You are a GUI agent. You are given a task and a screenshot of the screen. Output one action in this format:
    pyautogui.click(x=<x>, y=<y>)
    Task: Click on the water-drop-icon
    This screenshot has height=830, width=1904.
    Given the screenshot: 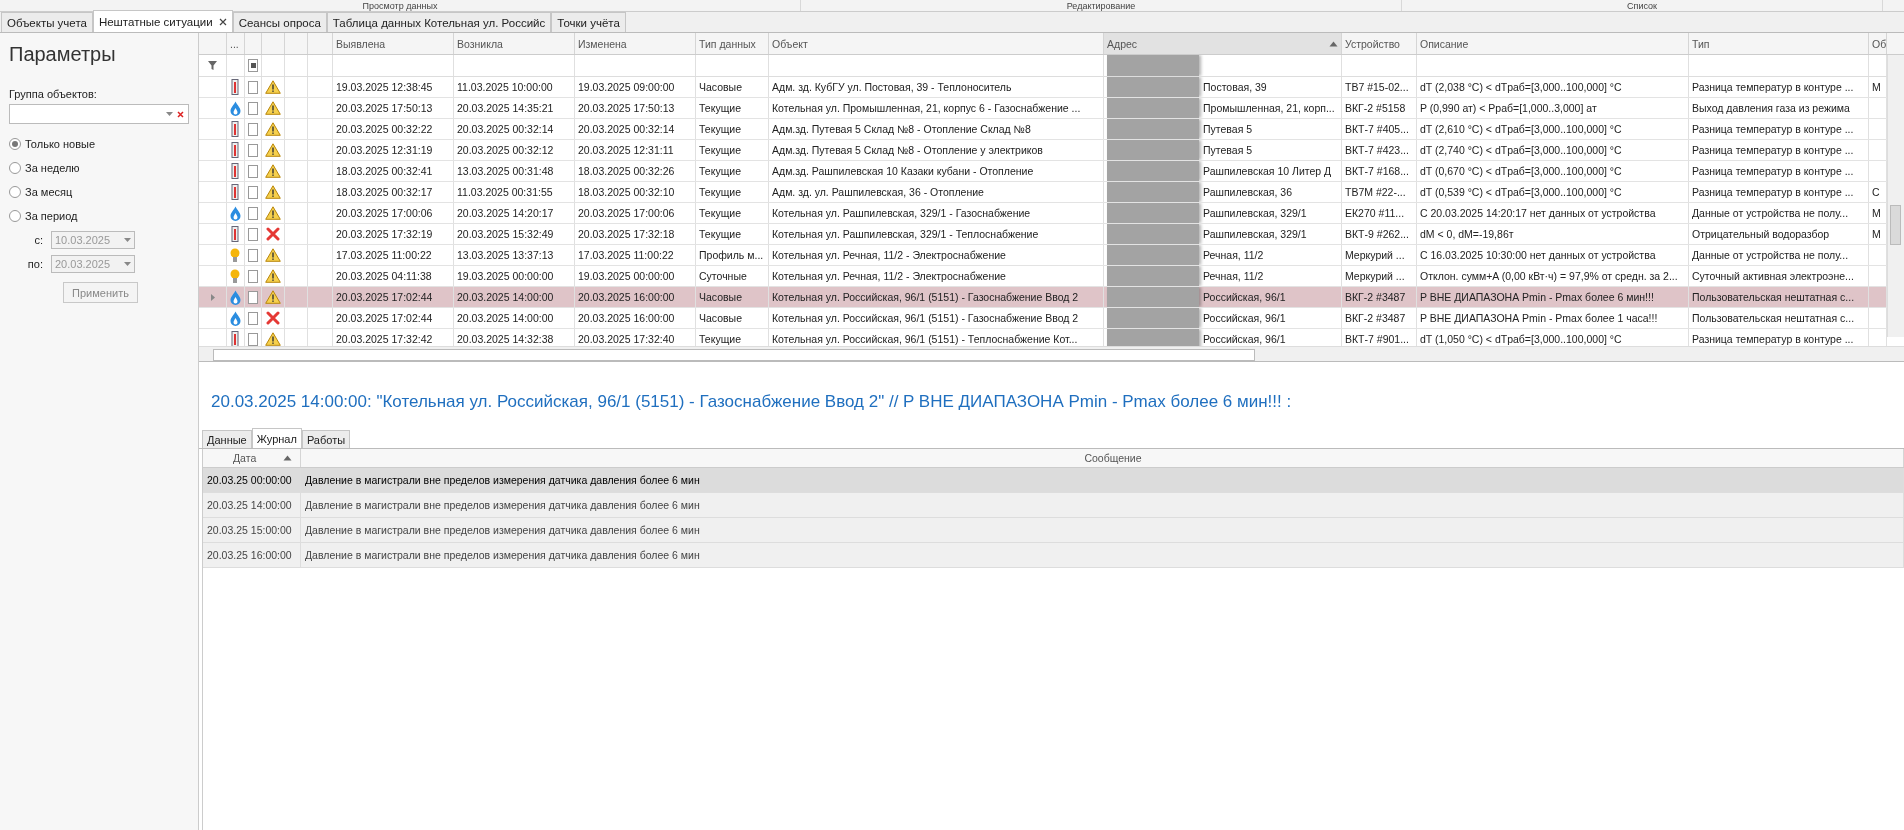 What is the action you would take?
    pyautogui.click(x=235, y=297)
    